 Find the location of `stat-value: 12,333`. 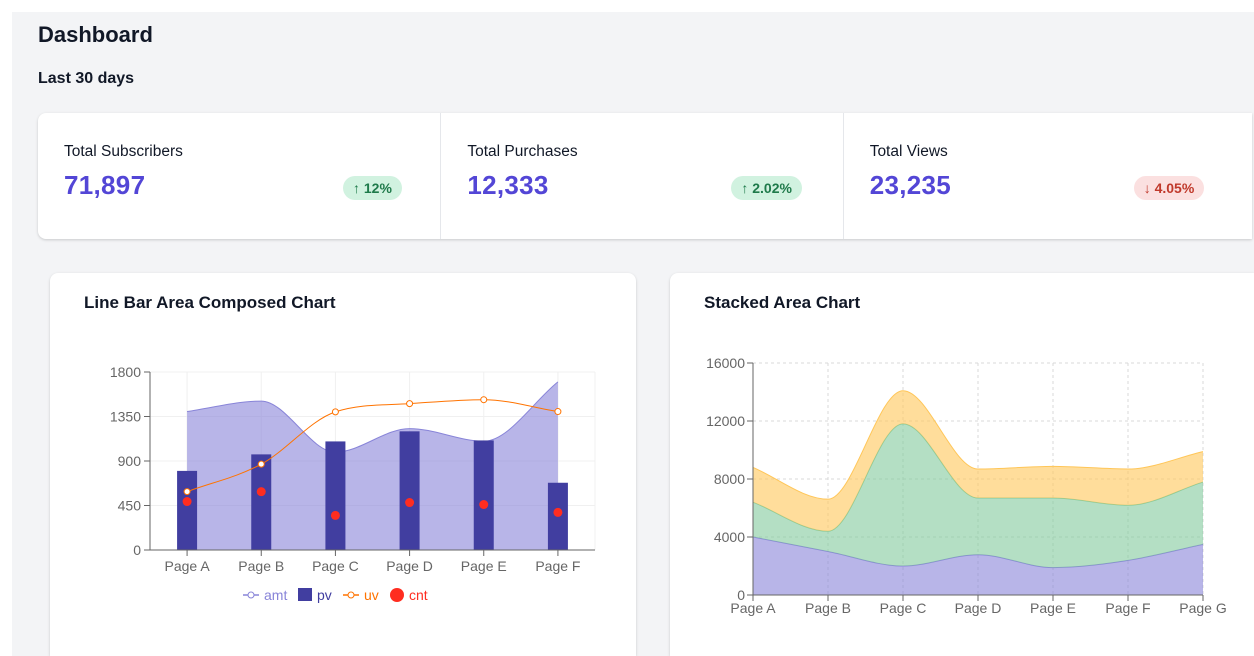

stat-value: 12,333 is located at coordinates (508, 185).